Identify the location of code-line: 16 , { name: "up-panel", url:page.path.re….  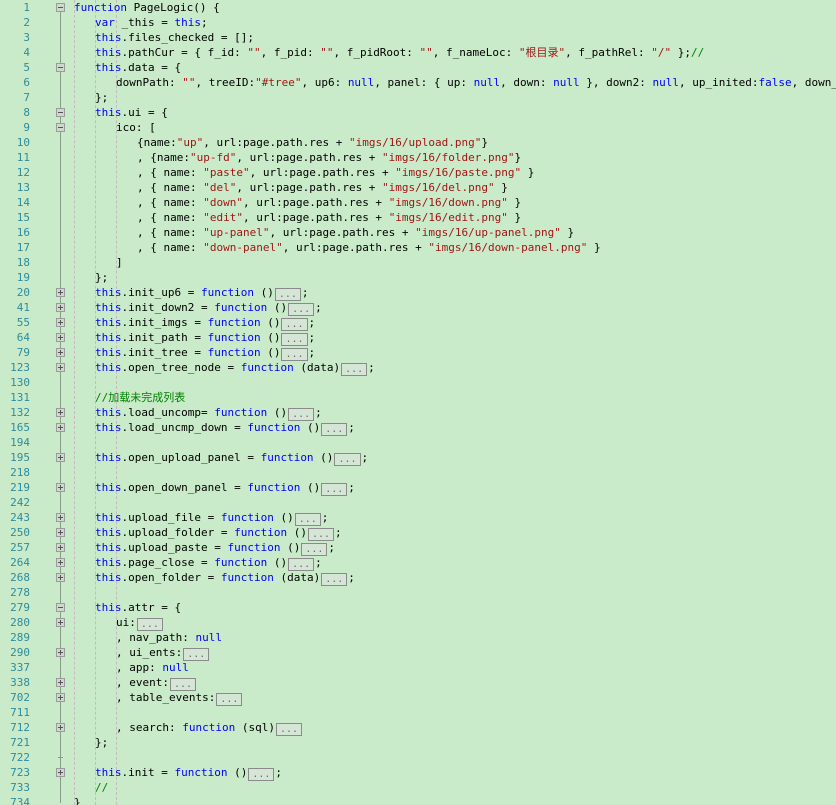
(418, 232).